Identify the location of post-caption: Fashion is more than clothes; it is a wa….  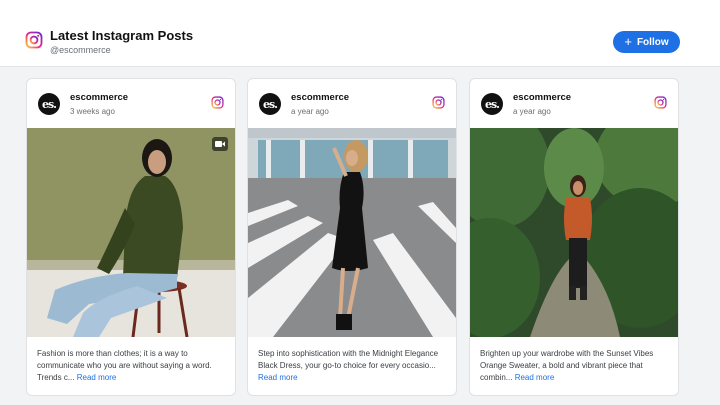
(132, 366).